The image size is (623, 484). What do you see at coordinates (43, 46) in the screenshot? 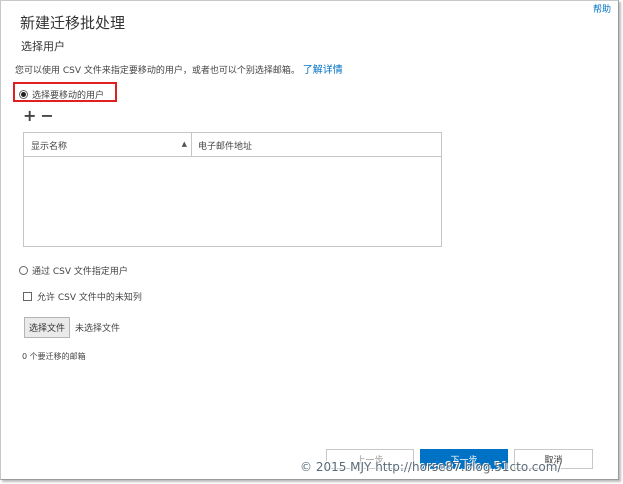
I see `page-subtitle: 选择用户` at bounding box center [43, 46].